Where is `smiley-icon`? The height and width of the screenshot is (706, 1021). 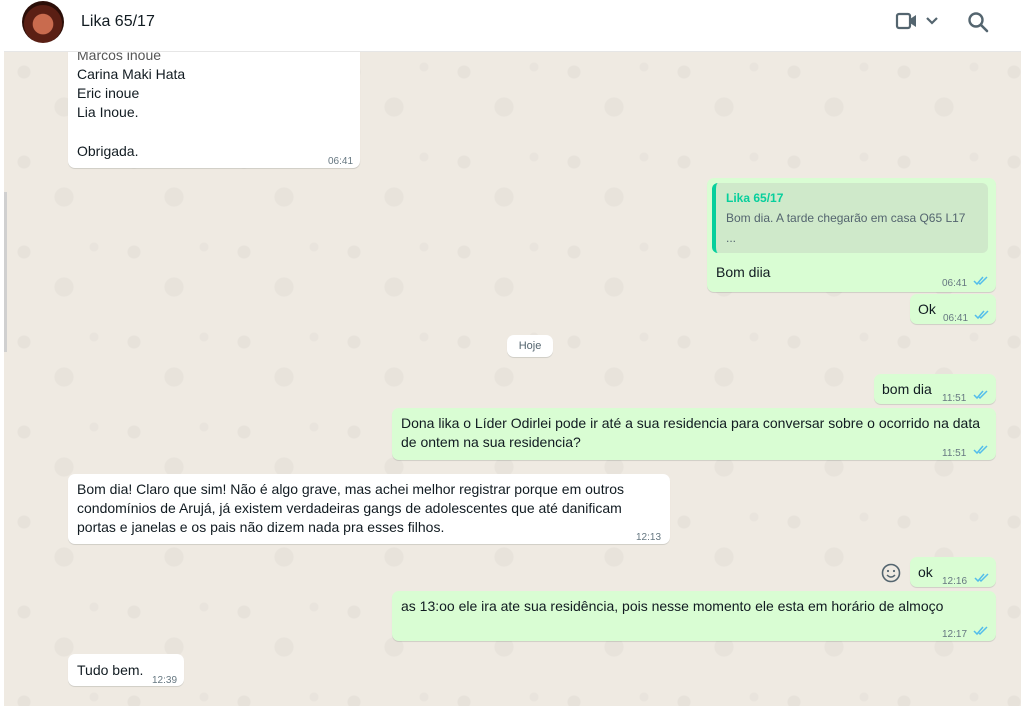 smiley-icon is located at coordinates (891, 573).